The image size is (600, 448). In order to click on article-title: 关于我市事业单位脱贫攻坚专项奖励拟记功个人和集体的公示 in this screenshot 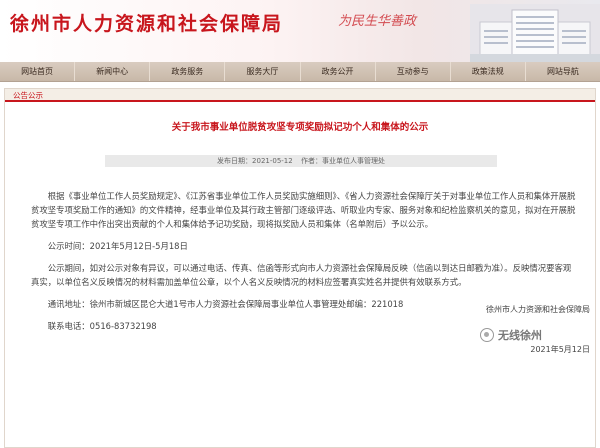, I will do `click(300, 127)`.